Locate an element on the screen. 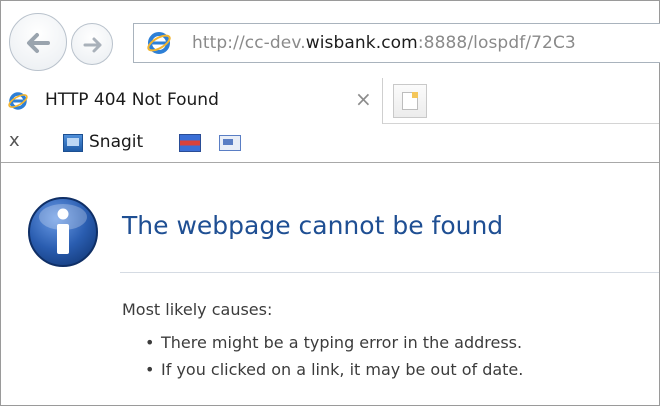 Image resolution: width=660 pixels, height=406 pixels. tab-close-button: × is located at coordinates (363, 99).